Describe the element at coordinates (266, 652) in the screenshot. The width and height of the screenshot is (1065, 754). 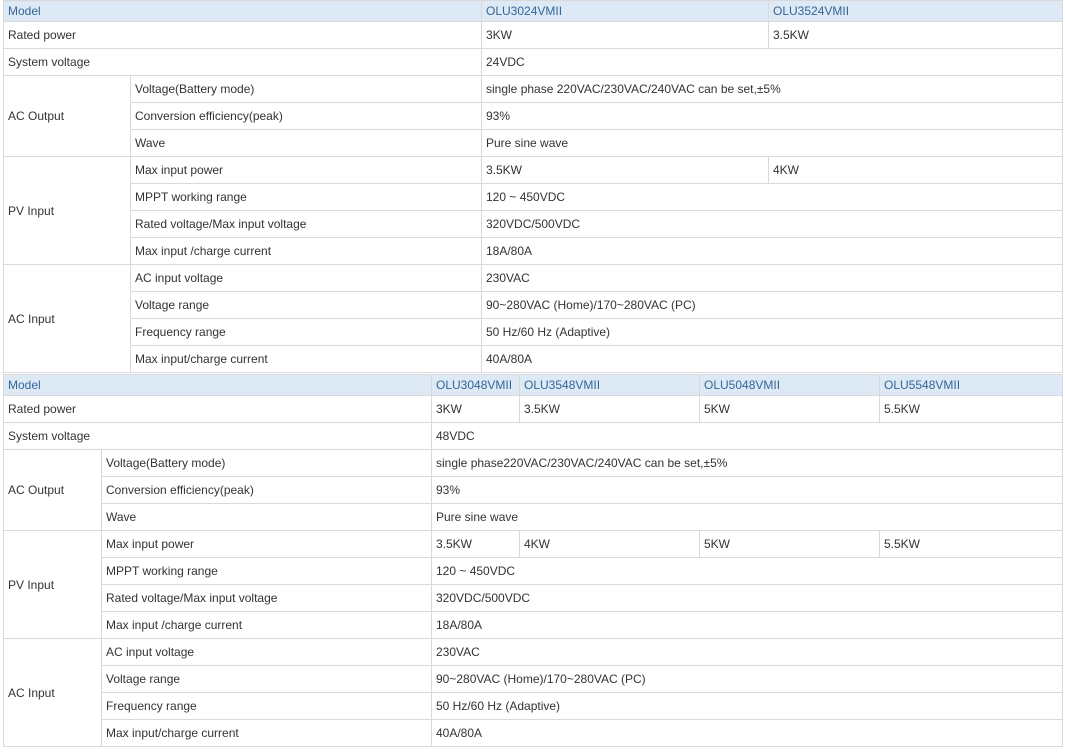
I see `row-label: AC input voltage` at that location.